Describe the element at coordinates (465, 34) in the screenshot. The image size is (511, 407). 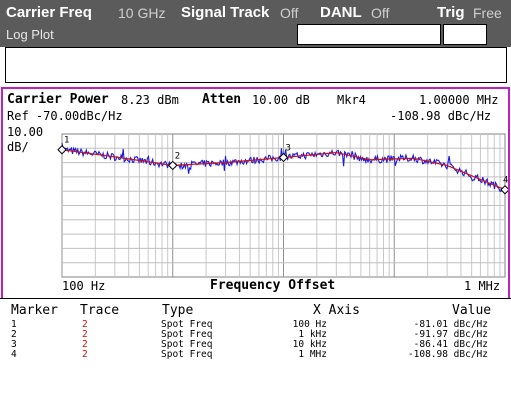
I see `entry-field-unit` at that location.